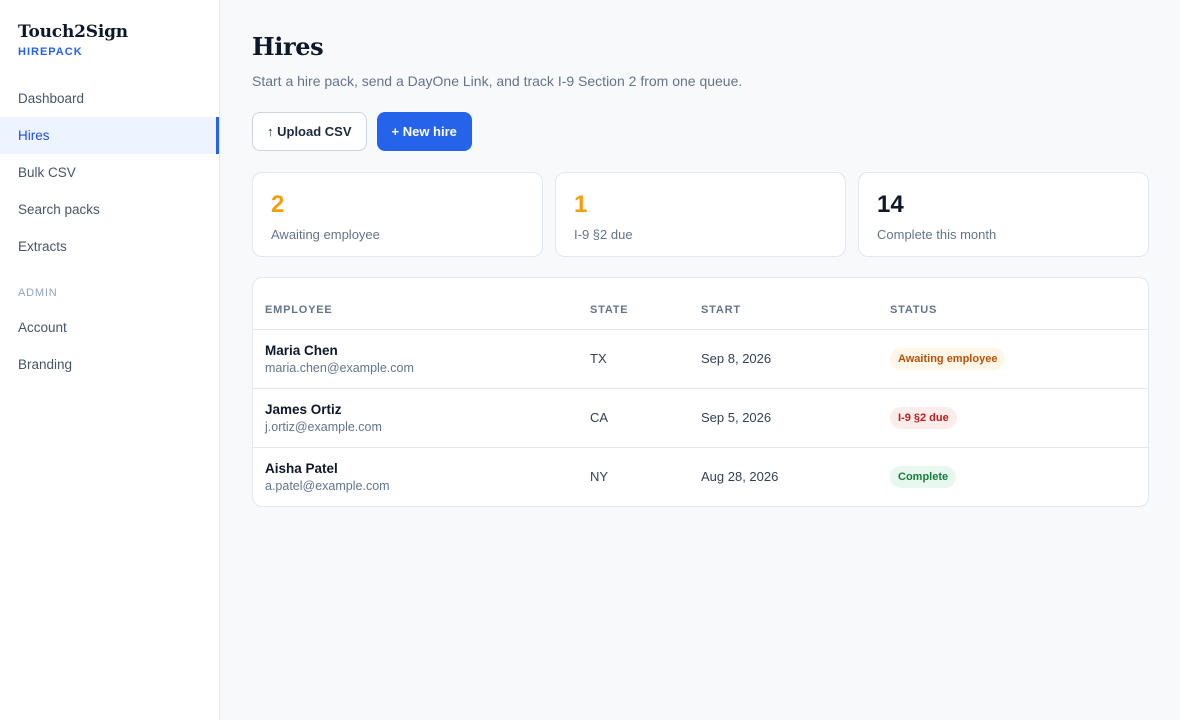  What do you see at coordinates (415, 418) in the screenshot?
I see `employee-cell: James Ortiz j.ortiz@example.com` at bounding box center [415, 418].